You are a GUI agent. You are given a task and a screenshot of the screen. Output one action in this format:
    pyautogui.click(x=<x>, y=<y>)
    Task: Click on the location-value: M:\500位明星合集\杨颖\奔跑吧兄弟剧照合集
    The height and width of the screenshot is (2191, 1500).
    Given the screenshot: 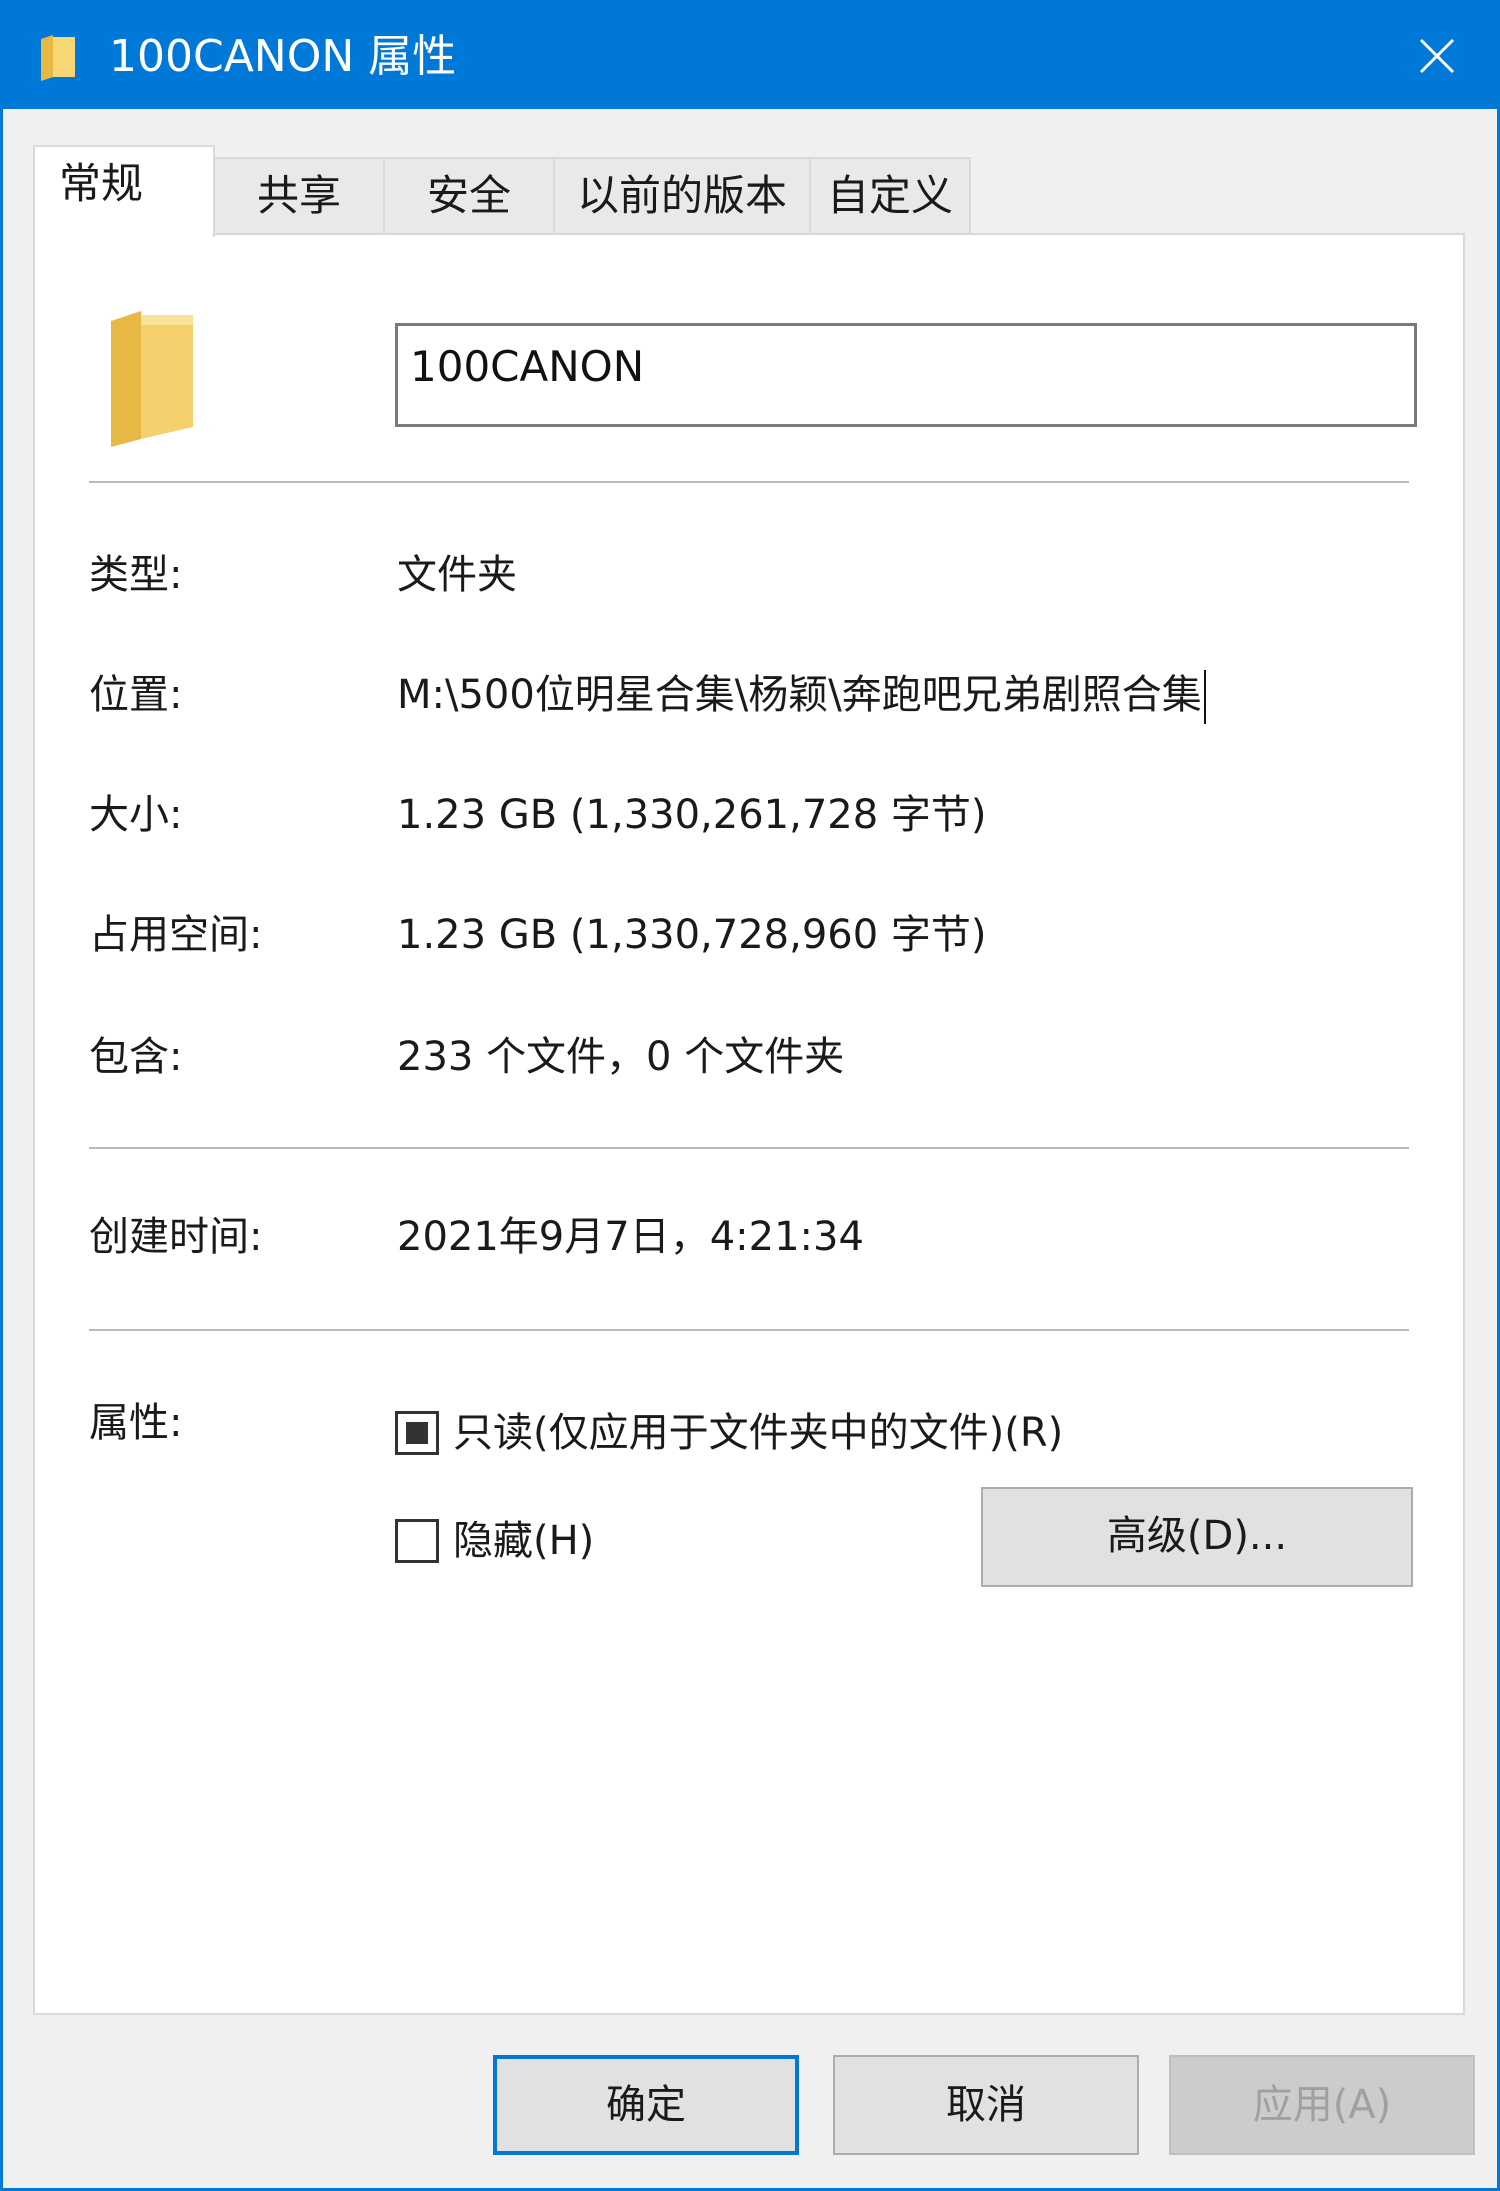 What is the action you would take?
    pyautogui.click(x=801, y=695)
    